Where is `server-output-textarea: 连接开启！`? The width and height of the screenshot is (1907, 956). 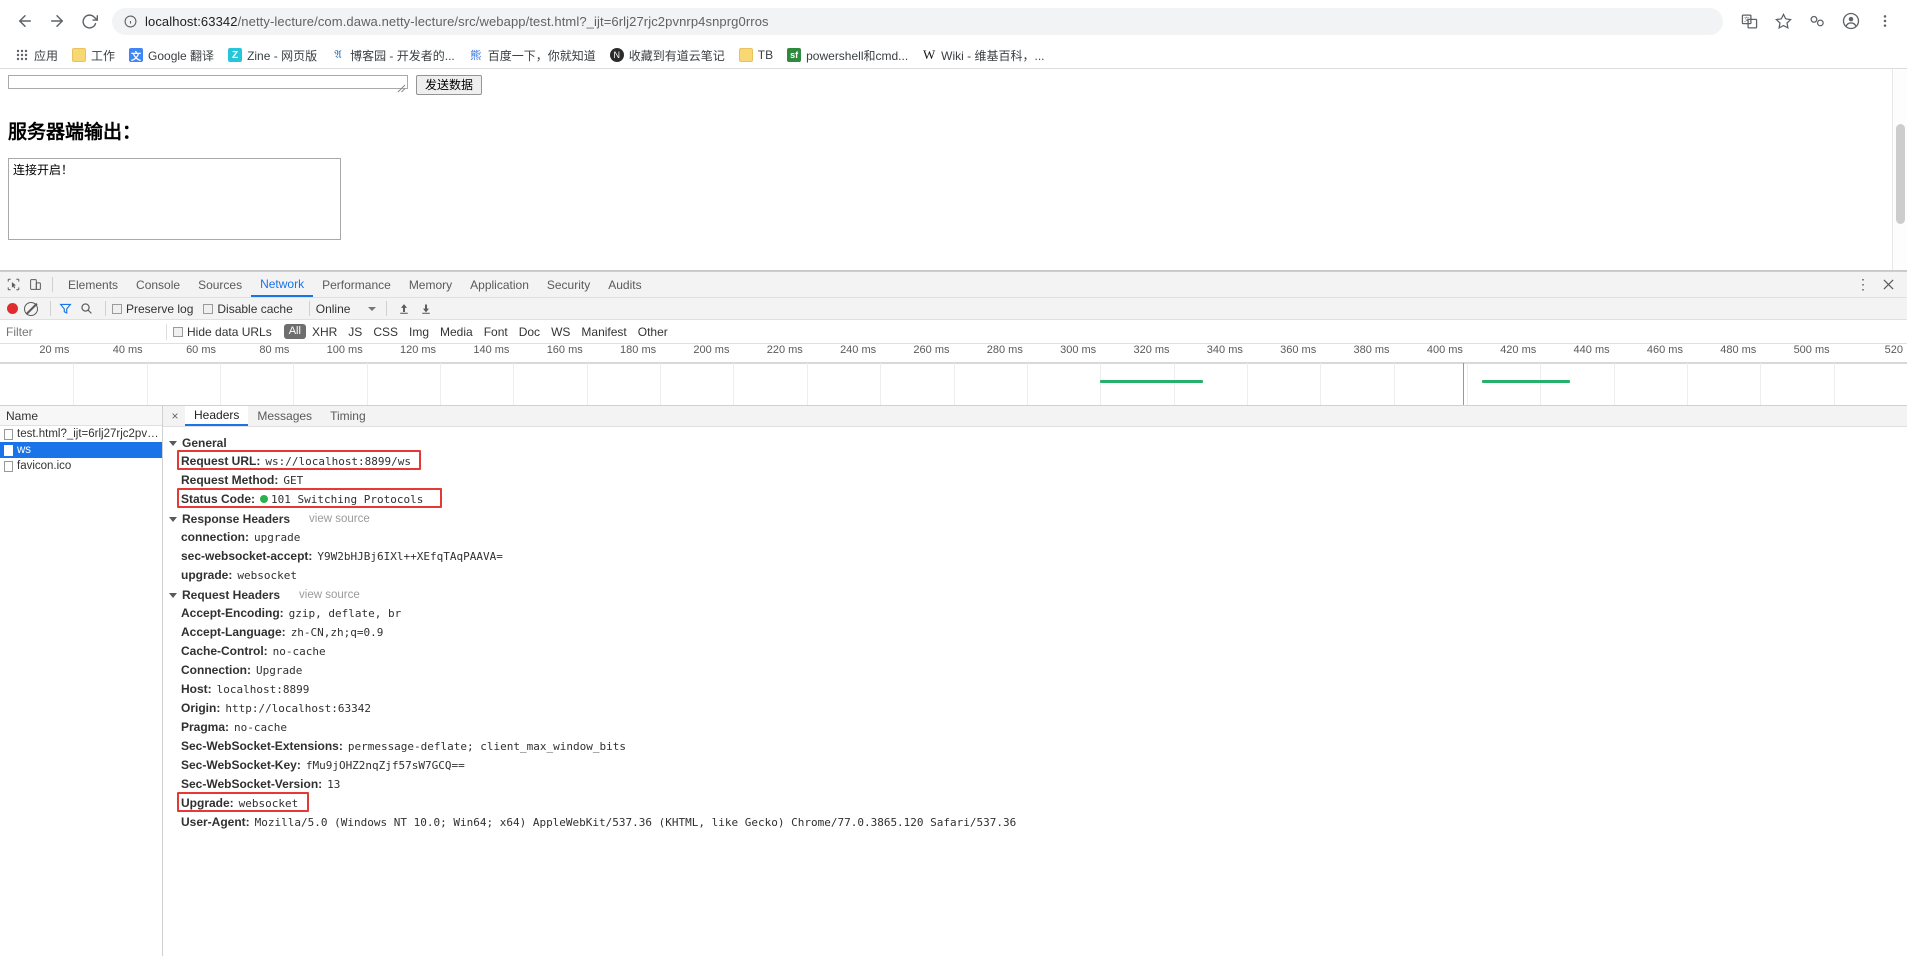 server-output-textarea: 连接开启！ is located at coordinates (174, 199).